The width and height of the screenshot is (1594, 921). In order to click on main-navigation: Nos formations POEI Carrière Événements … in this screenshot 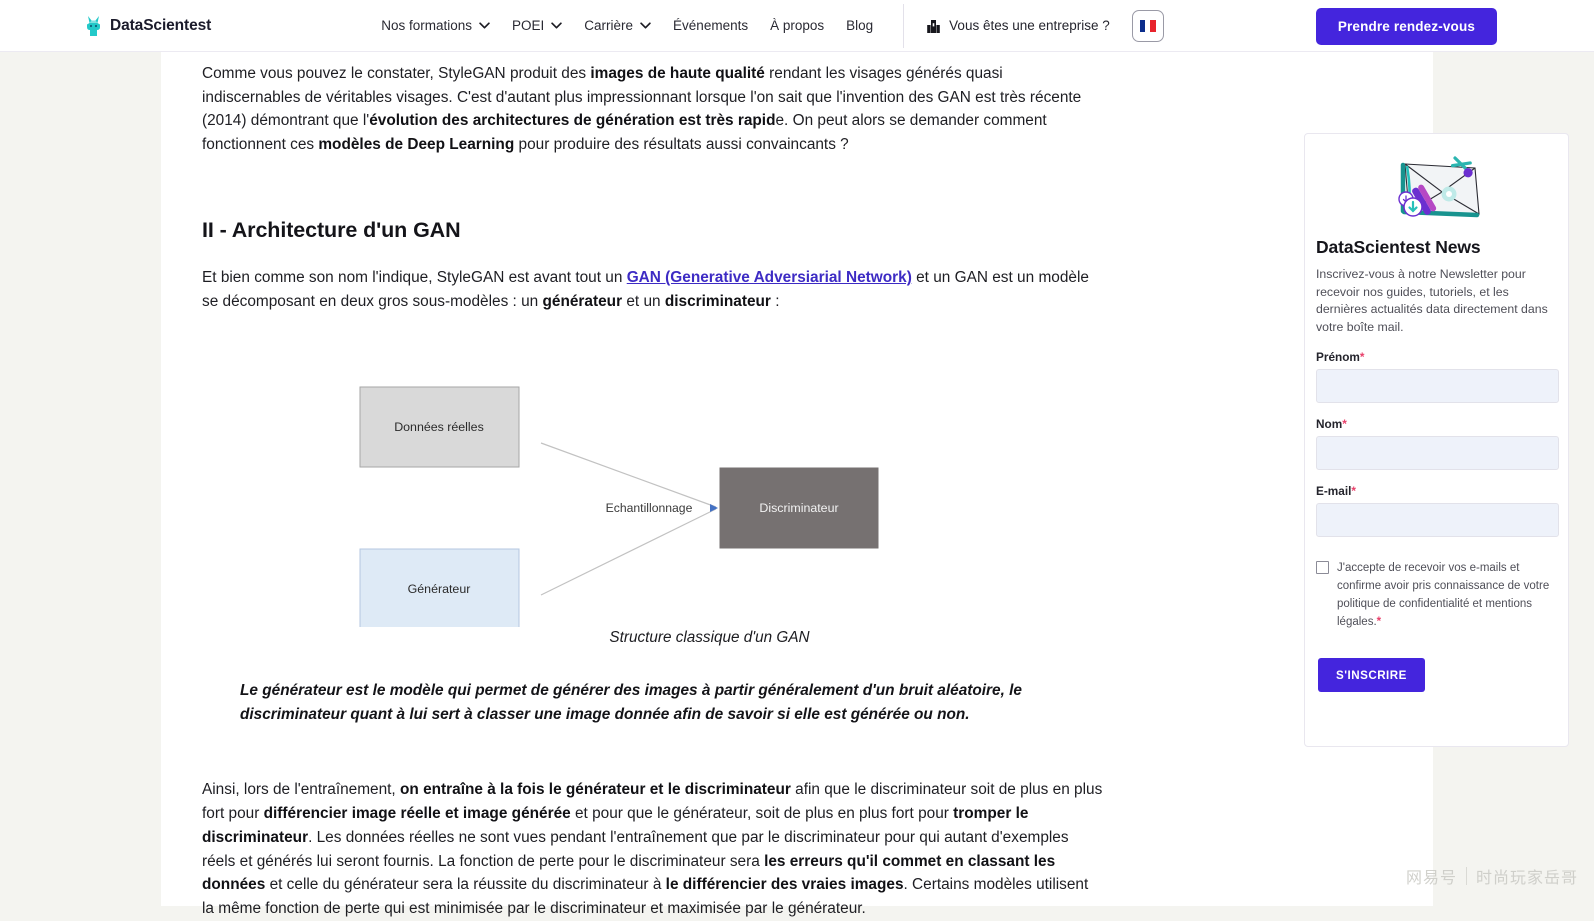, I will do `click(627, 25)`.